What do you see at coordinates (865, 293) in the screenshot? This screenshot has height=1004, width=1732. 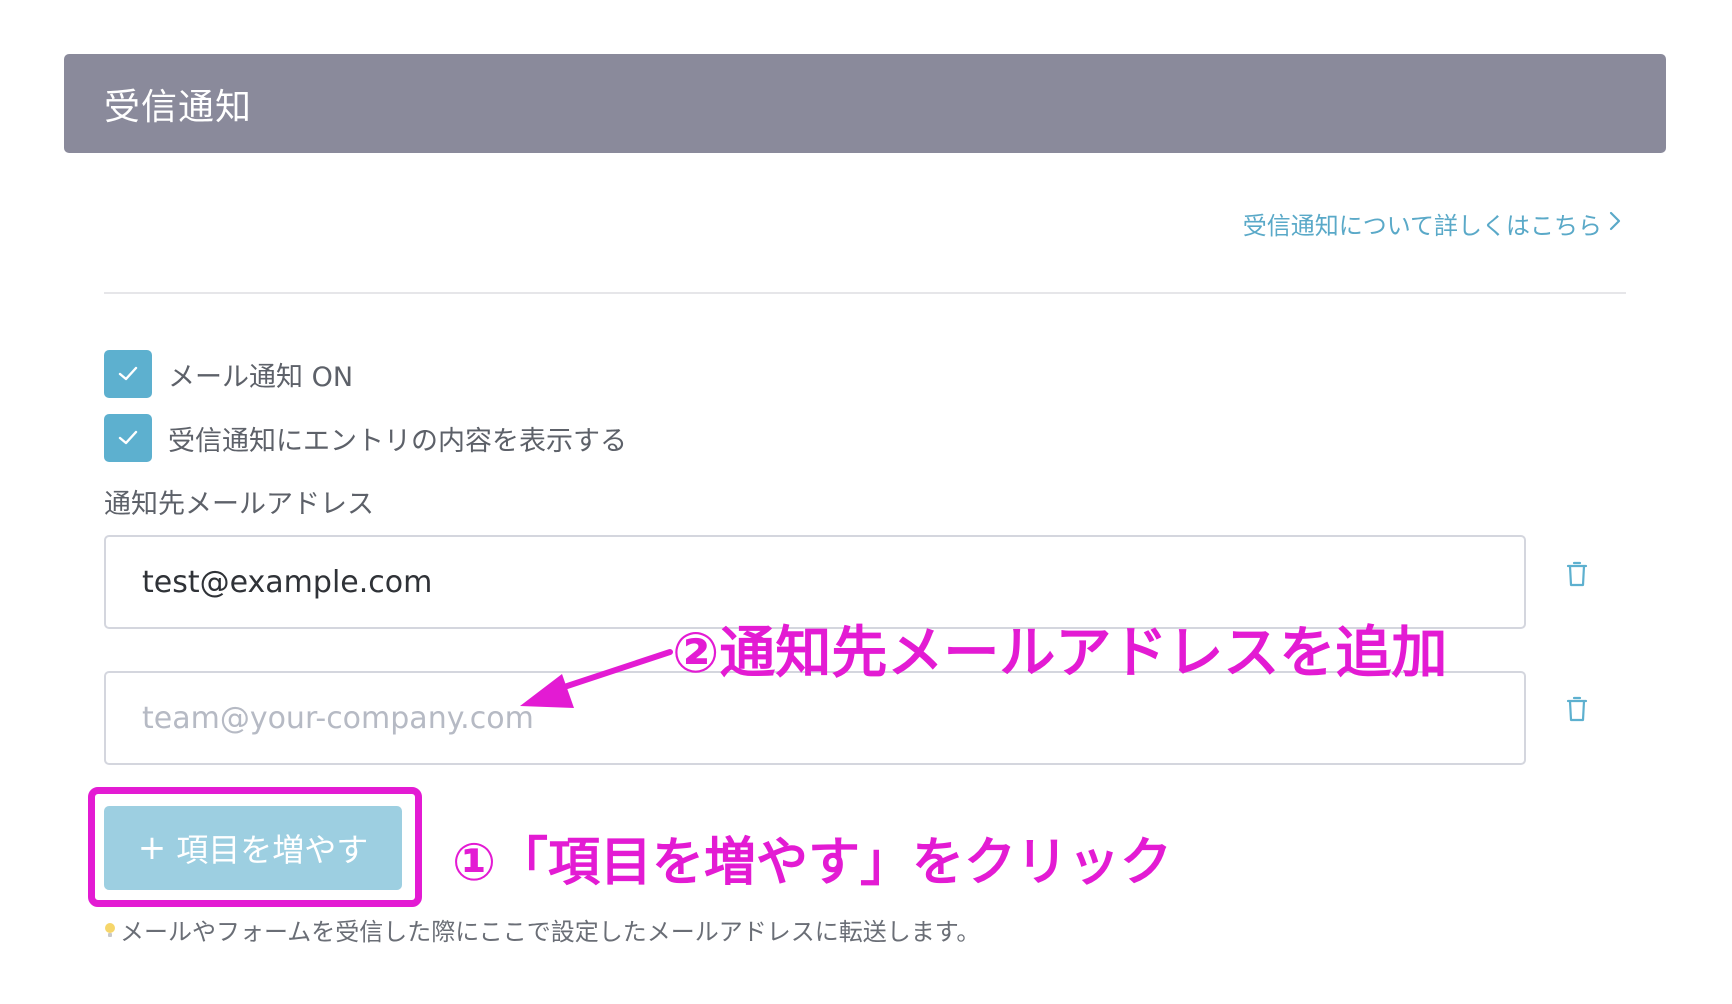 I see `section-divider` at bounding box center [865, 293].